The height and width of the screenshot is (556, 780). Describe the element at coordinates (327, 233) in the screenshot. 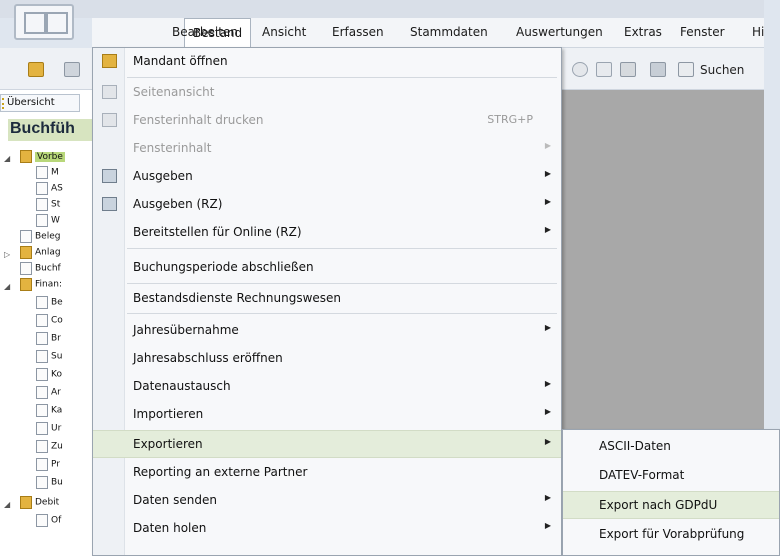

I see `menu-item-bereitstellen-online: Bereitstellen für Online (RZ) ▶` at that location.